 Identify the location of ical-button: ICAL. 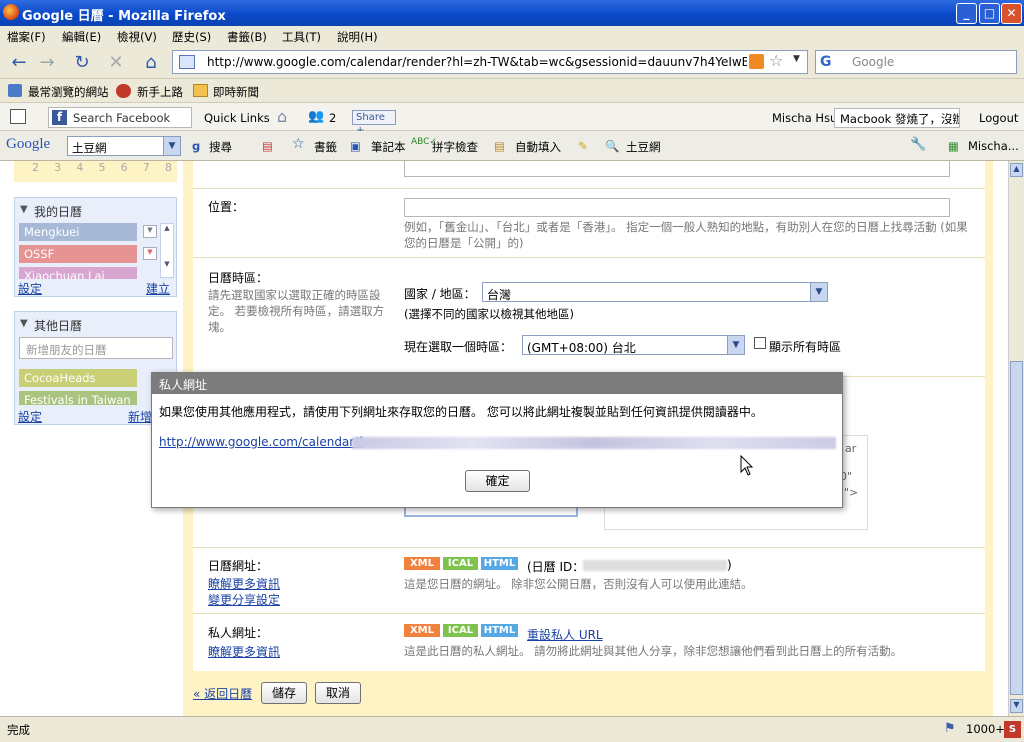
(460, 563).